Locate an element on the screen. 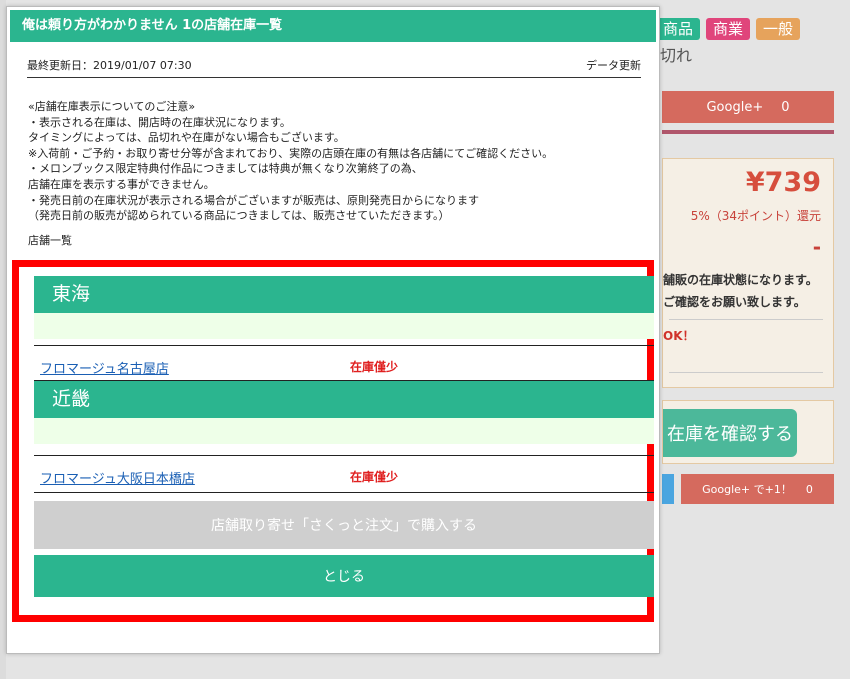  tag-goods: 商品 is located at coordinates (678, 29).